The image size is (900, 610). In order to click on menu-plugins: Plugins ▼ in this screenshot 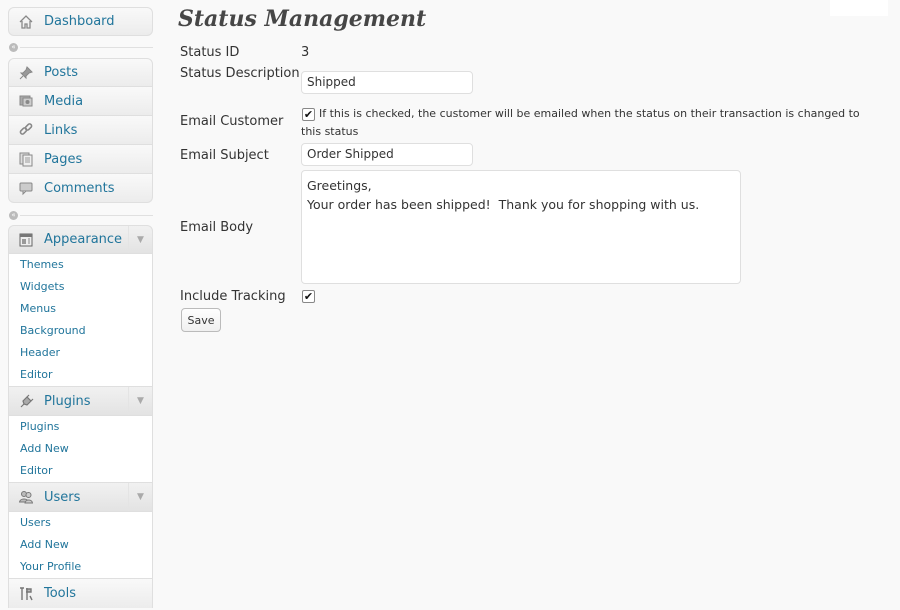, I will do `click(80, 401)`.